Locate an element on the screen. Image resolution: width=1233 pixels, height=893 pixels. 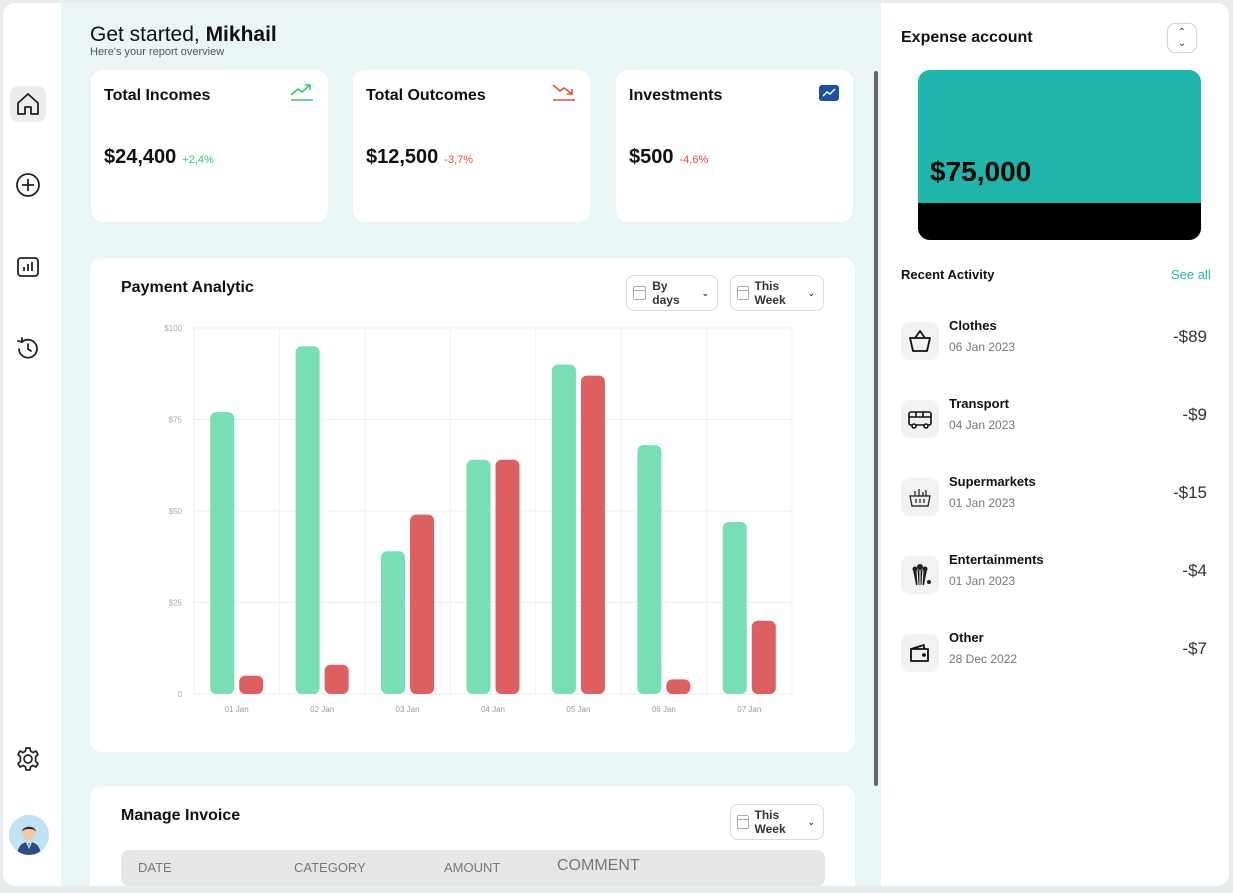
activity-amount: -$7 is located at coordinates (1194, 648).